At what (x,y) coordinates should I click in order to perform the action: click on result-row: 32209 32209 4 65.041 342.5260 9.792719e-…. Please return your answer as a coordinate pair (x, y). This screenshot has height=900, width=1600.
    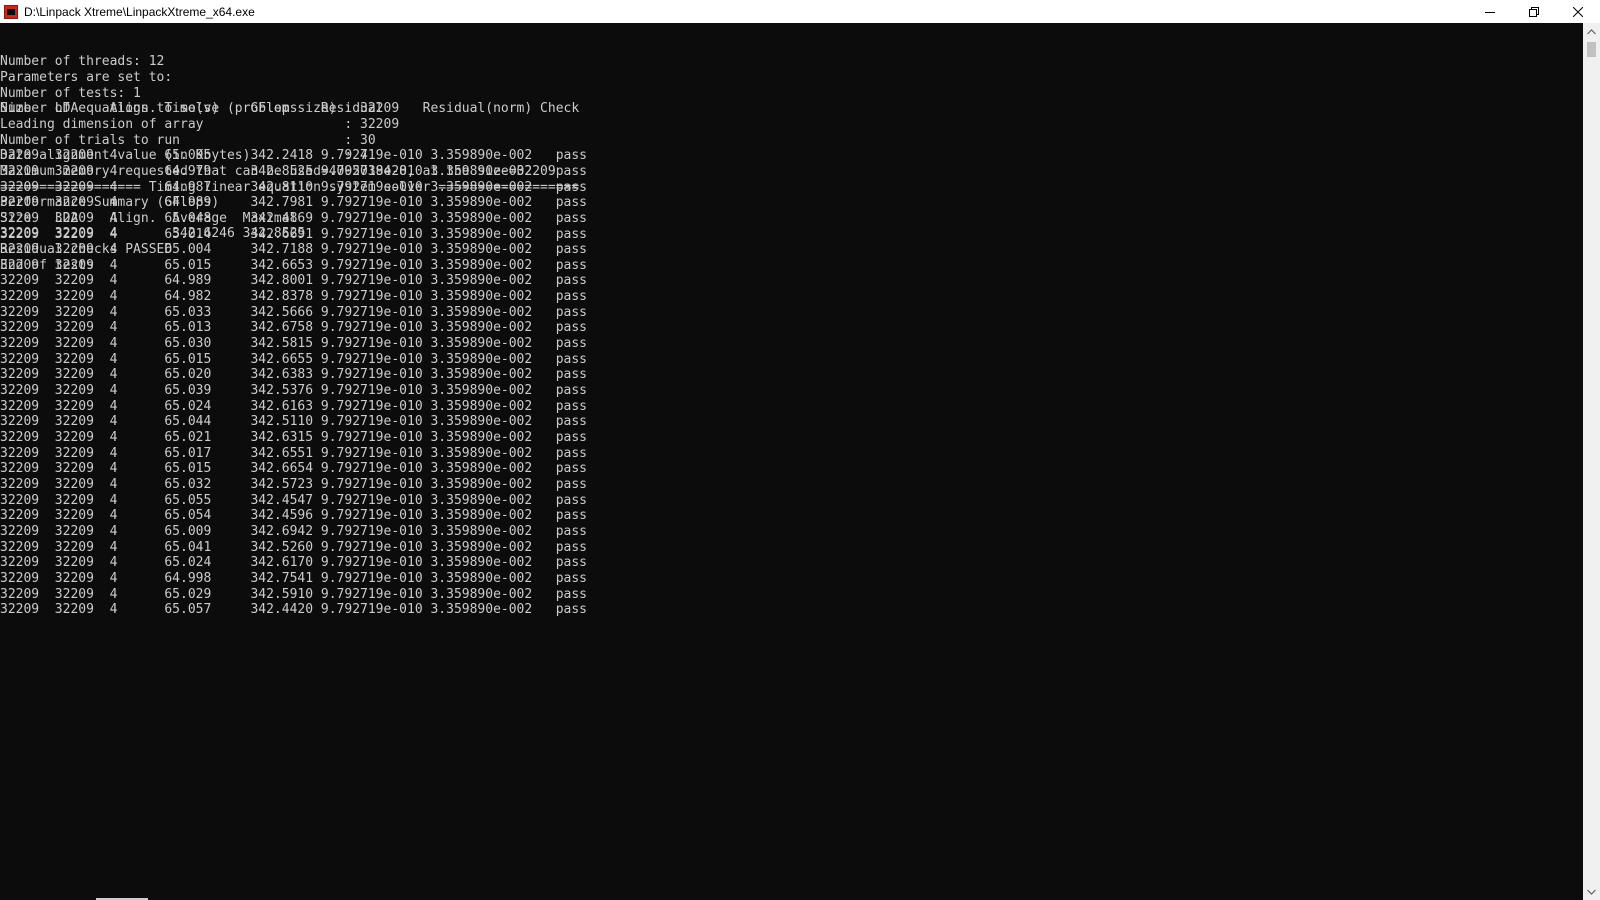
    Looking at the image, I should click on (293, 547).